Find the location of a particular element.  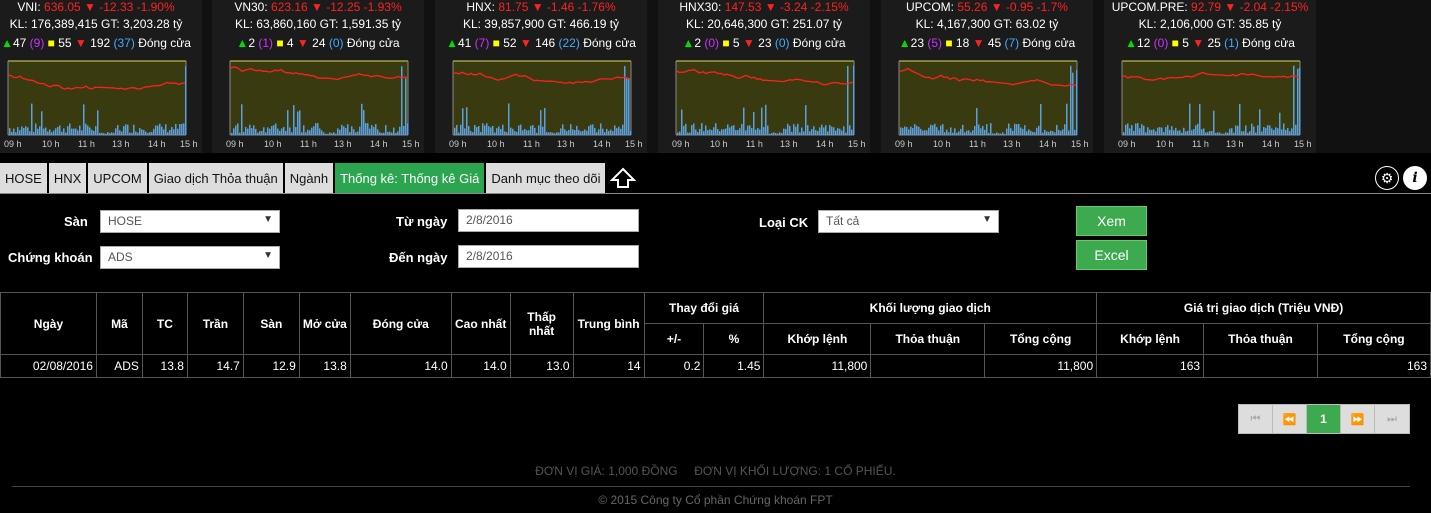

up-arrow-icon: ▲ is located at coordinates (242, 43).